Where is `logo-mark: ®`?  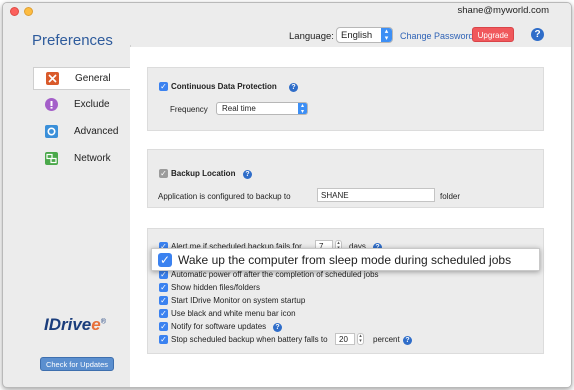
logo-mark: ® is located at coordinates (103, 322).